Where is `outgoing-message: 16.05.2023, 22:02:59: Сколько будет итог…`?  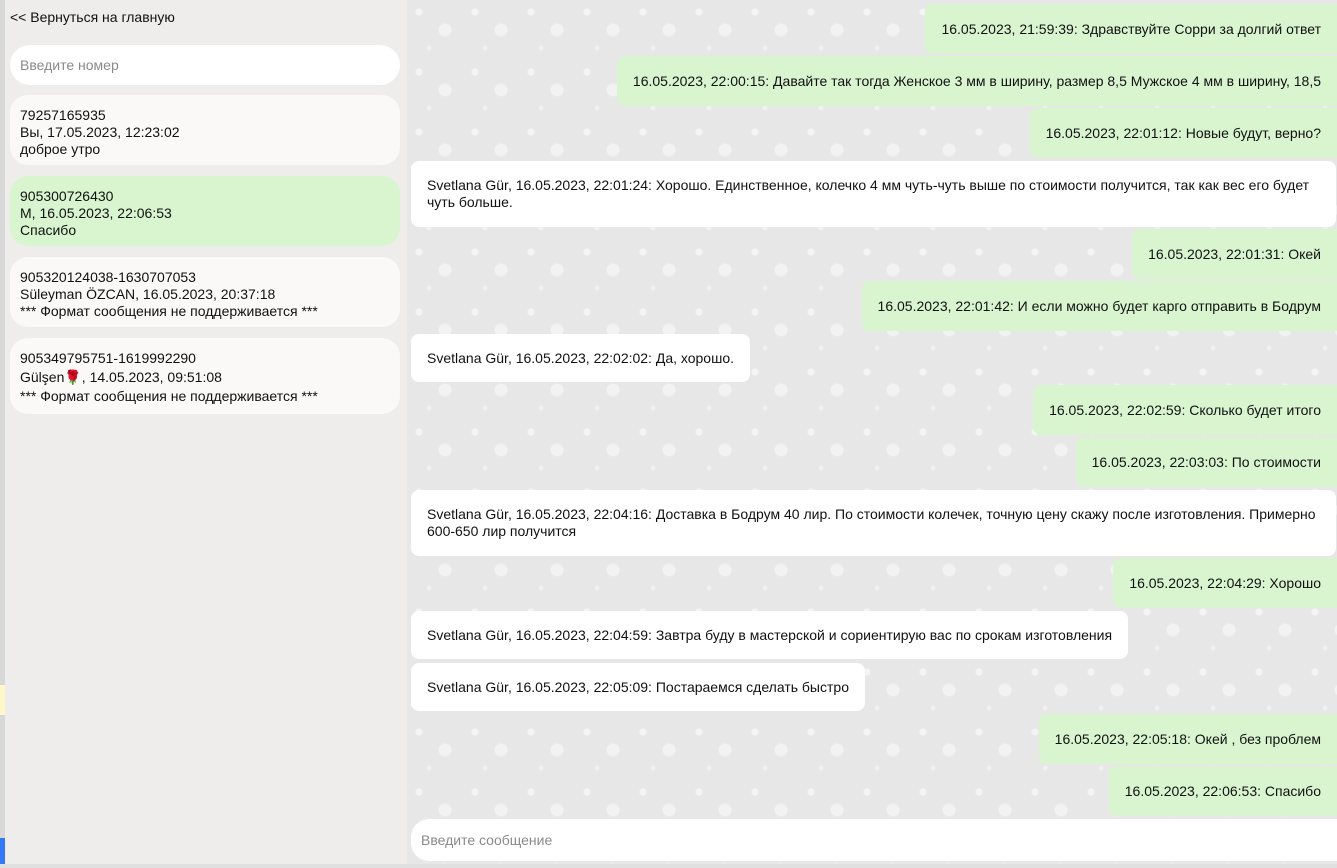 outgoing-message: 16.05.2023, 22:02:59: Сколько будет итог… is located at coordinates (1185, 410).